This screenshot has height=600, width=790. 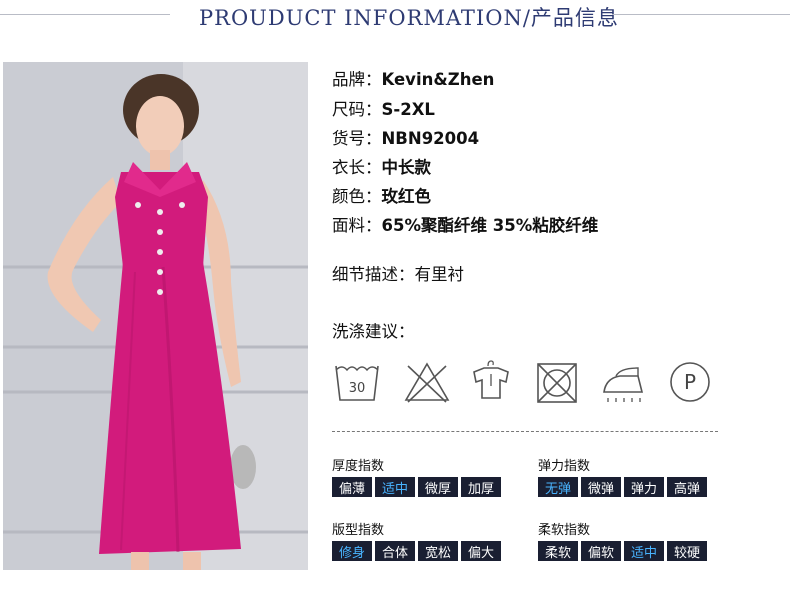 I want to click on info-key: 衣长：, so click(x=357, y=167).